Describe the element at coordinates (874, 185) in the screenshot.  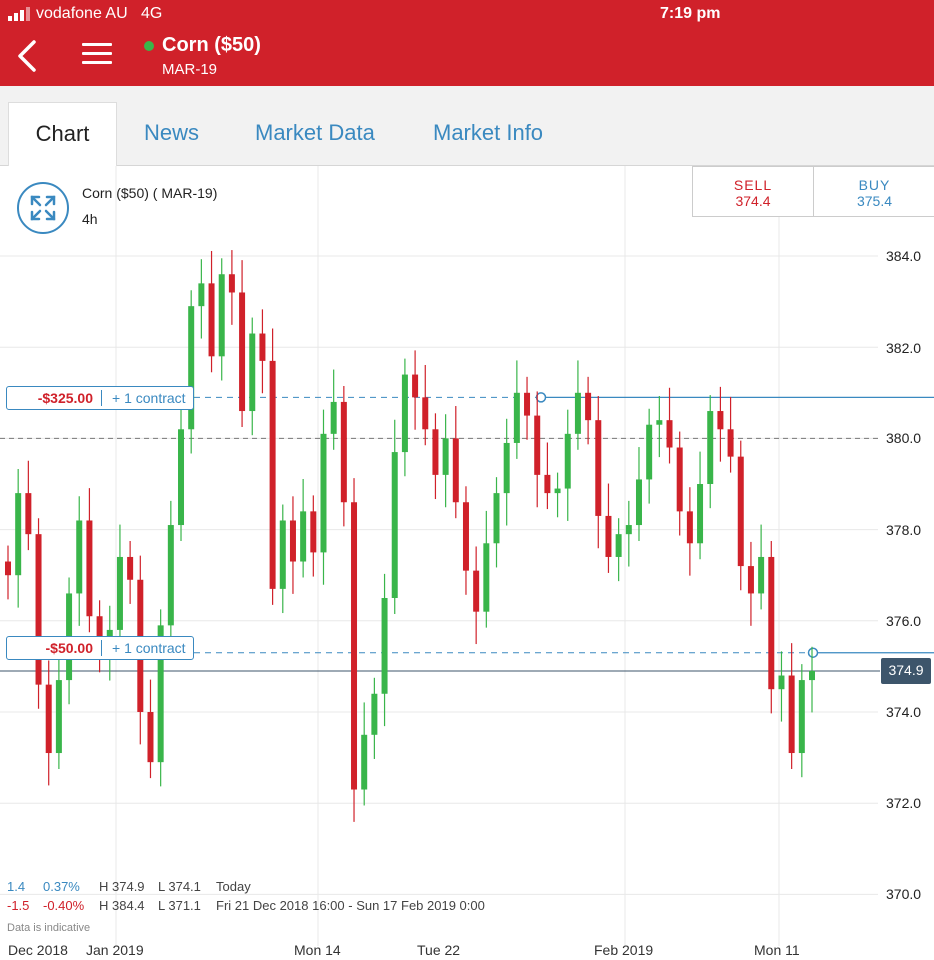
I see `buy-label: BUY` at that location.